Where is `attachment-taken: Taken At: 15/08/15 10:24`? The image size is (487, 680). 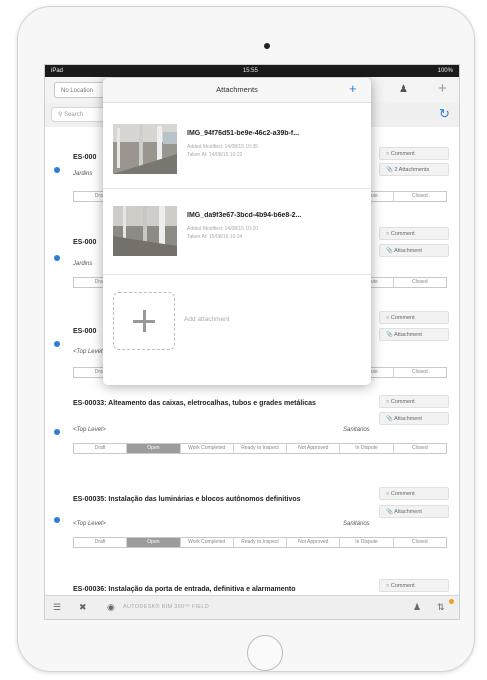 attachment-taken: Taken At: 15/08/15 10:24 is located at coordinates (215, 237).